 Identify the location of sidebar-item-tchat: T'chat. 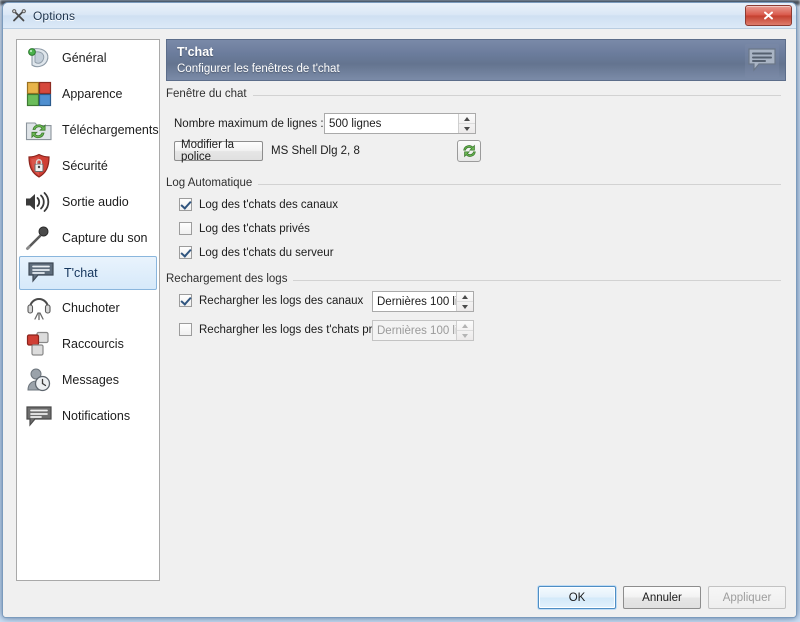
(88, 273).